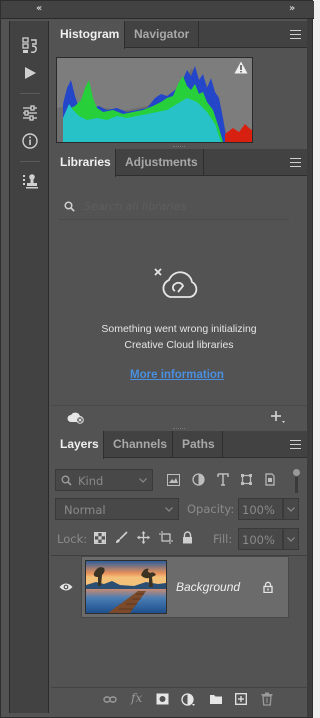 The image size is (320, 718). Describe the element at coordinates (154, 104) in the screenshot. I see `histogram-plot` at that location.